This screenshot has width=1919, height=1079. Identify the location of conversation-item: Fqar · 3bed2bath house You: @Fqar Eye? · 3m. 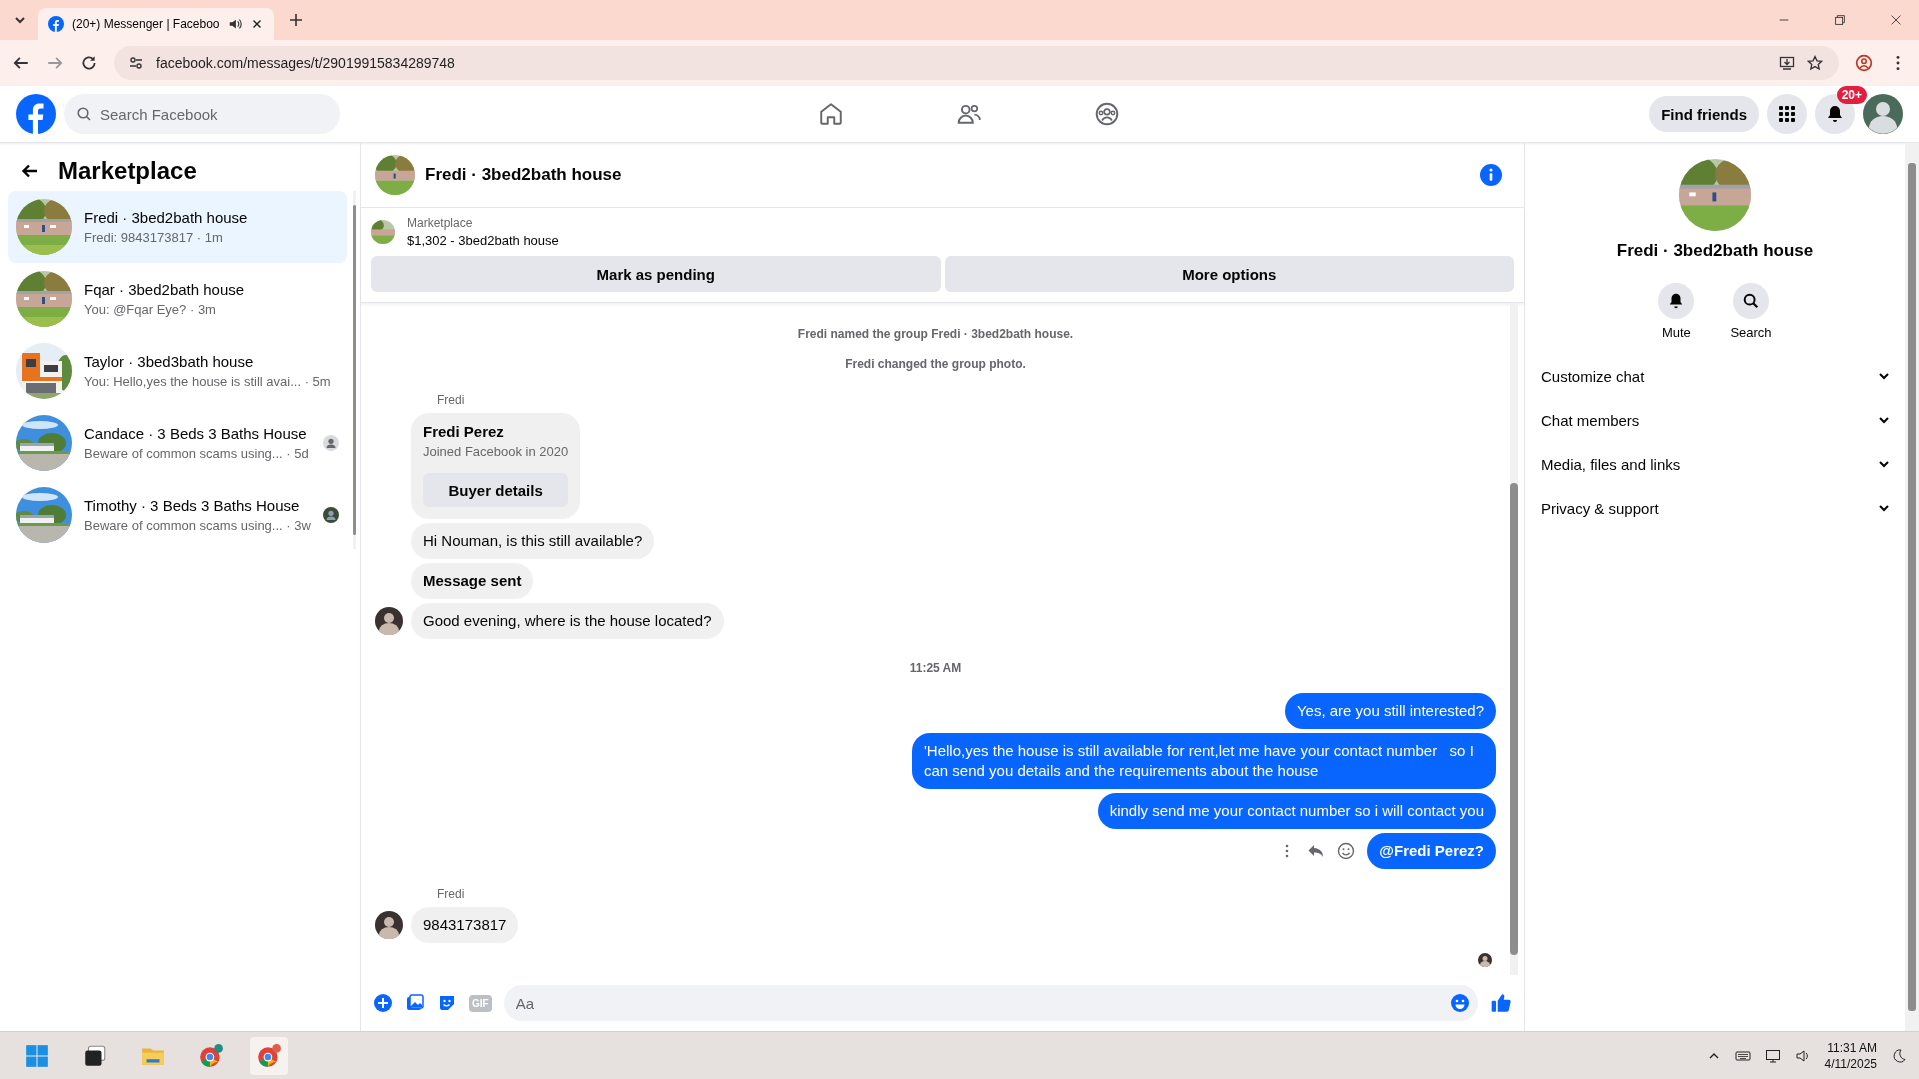
(177, 299).